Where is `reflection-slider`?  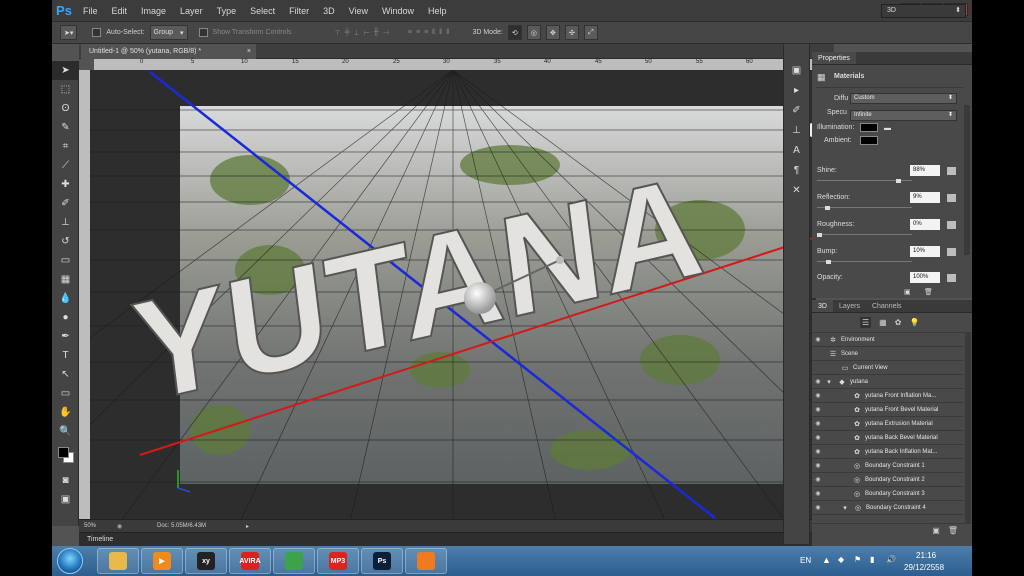
reflection-slider is located at coordinates (864, 207).